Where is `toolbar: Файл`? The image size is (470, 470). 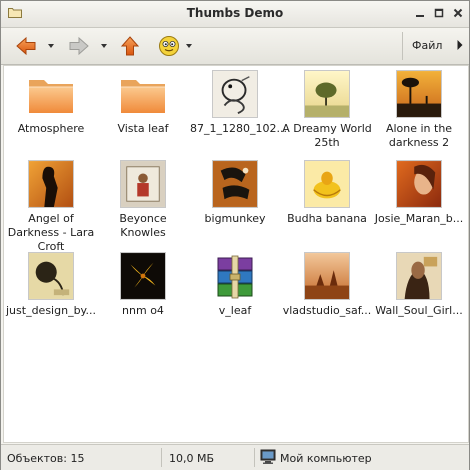
toolbar: Файл is located at coordinates (235, 46).